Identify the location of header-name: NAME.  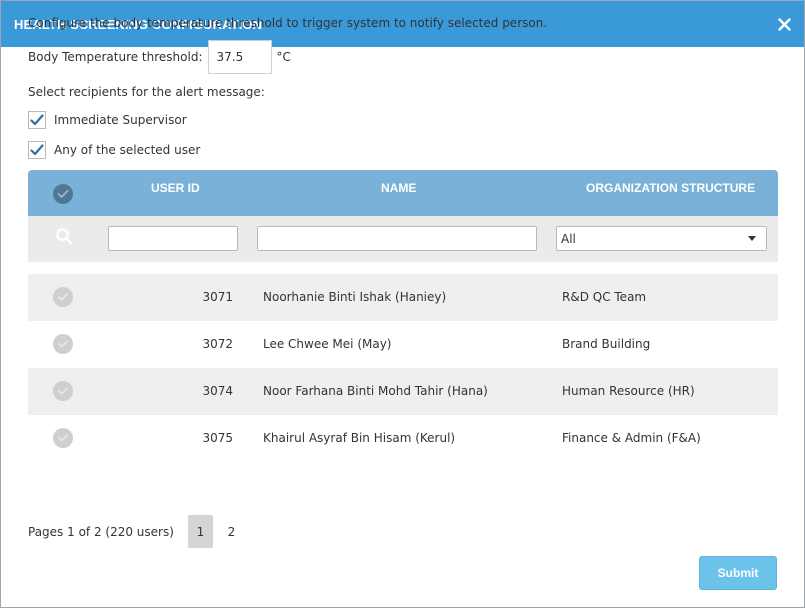
(398, 188).